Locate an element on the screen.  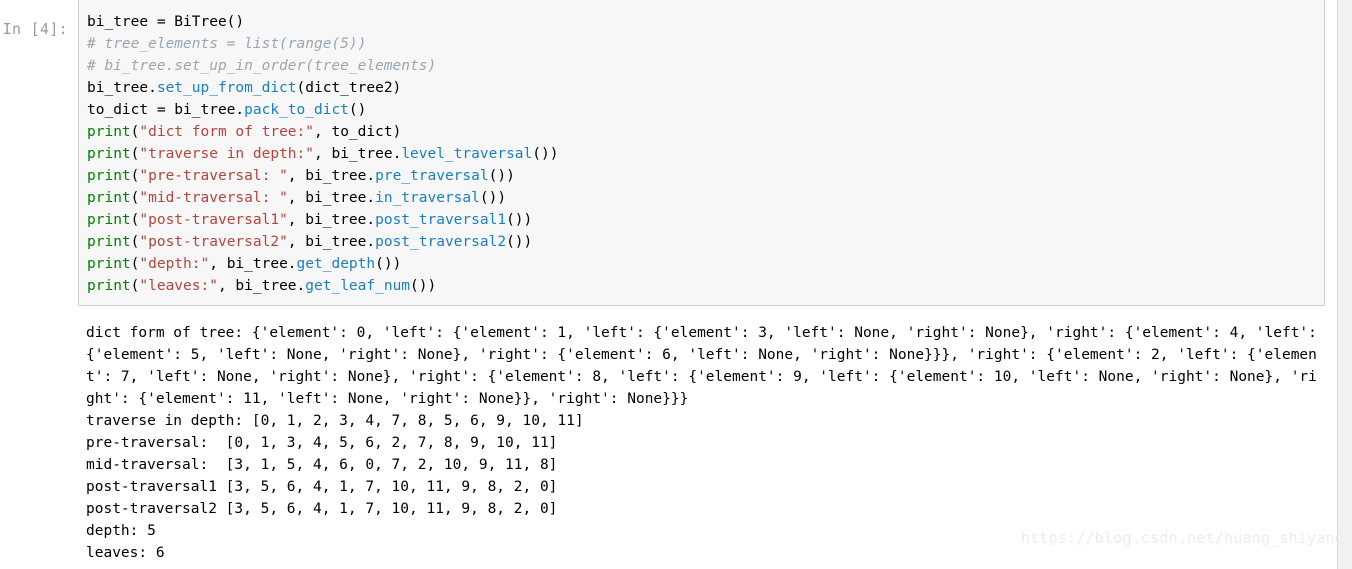
code-token-method: level_traversal is located at coordinates (467, 154).